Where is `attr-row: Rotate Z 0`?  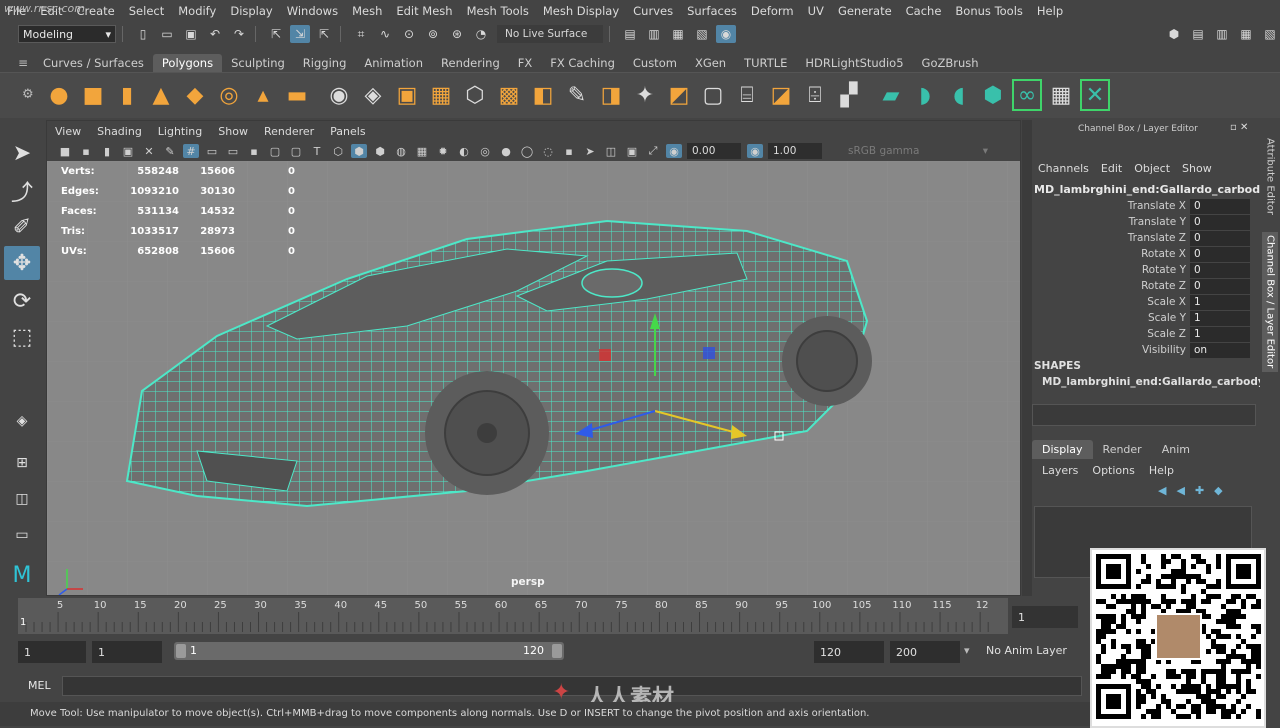
attr-row: Rotate Z 0 is located at coordinates (1145, 286).